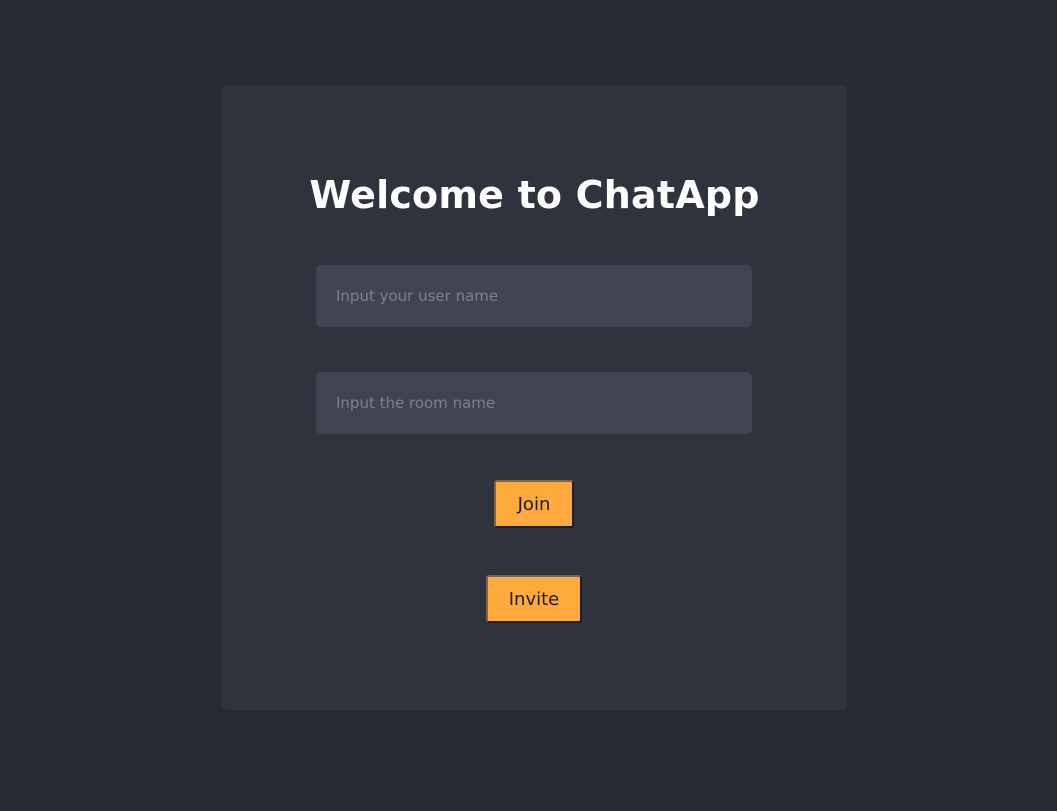  What do you see at coordinates (534, 296) in the screenshot?
I see `username-input` at bounding box center [534, 296].